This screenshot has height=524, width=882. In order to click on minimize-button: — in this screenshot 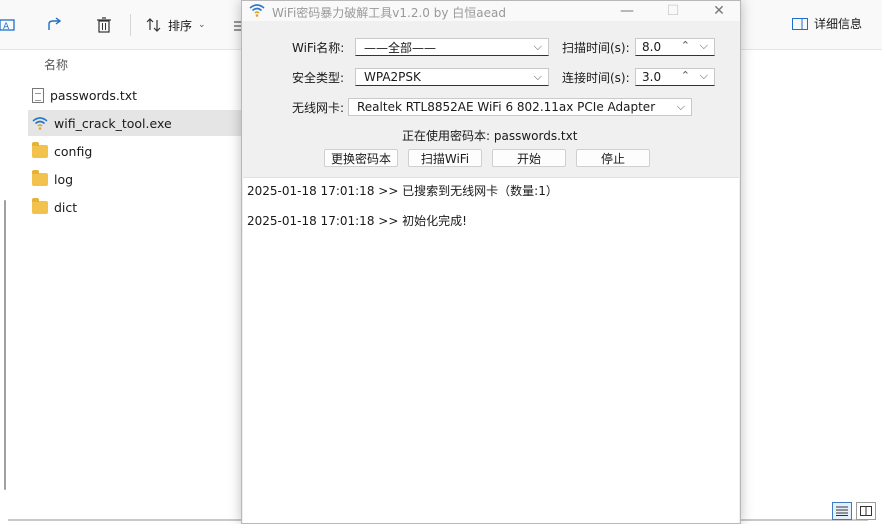, I will do `click(627, 11)`.